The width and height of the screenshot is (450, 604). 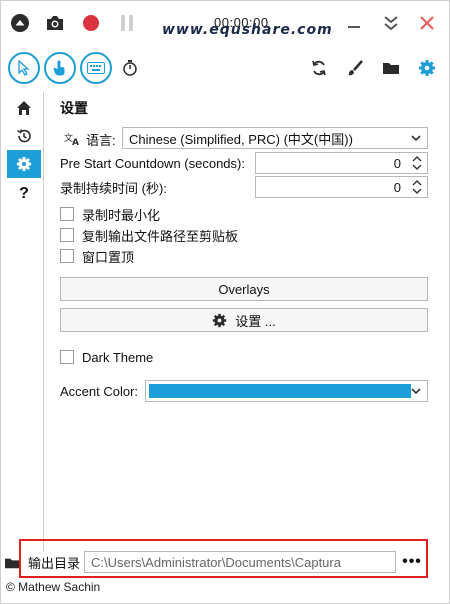 What do you see at coordinates (55, 23) in the screenshot?
I see `camera-icon` at bounding box center [55, 23].